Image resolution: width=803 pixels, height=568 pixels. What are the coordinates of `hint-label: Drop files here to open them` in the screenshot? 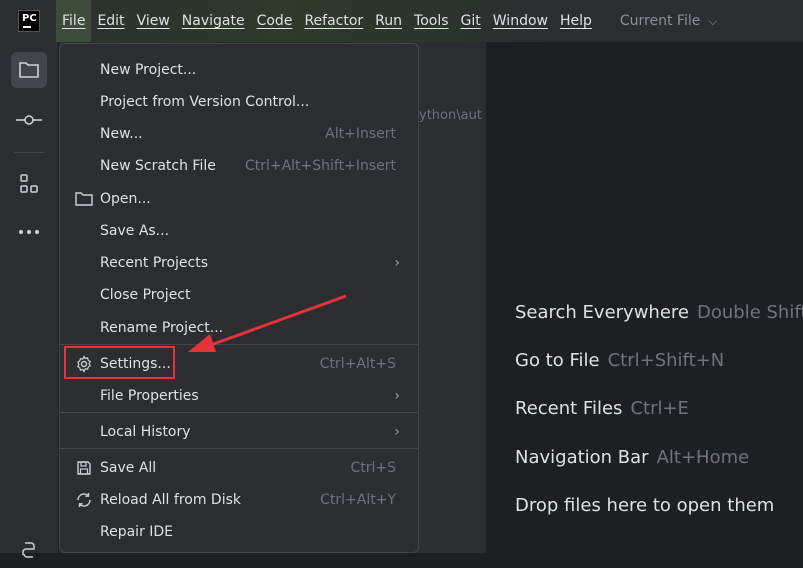 It's located at (645, 505).